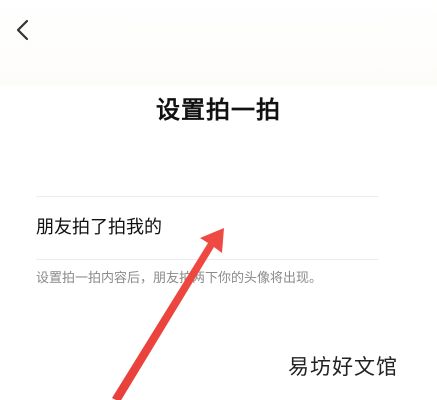 The width and height of the screenshot is (437, 400). Describe the element at coordinates (207, 259) in the screenshot. I see `divider-bottom` at that location.